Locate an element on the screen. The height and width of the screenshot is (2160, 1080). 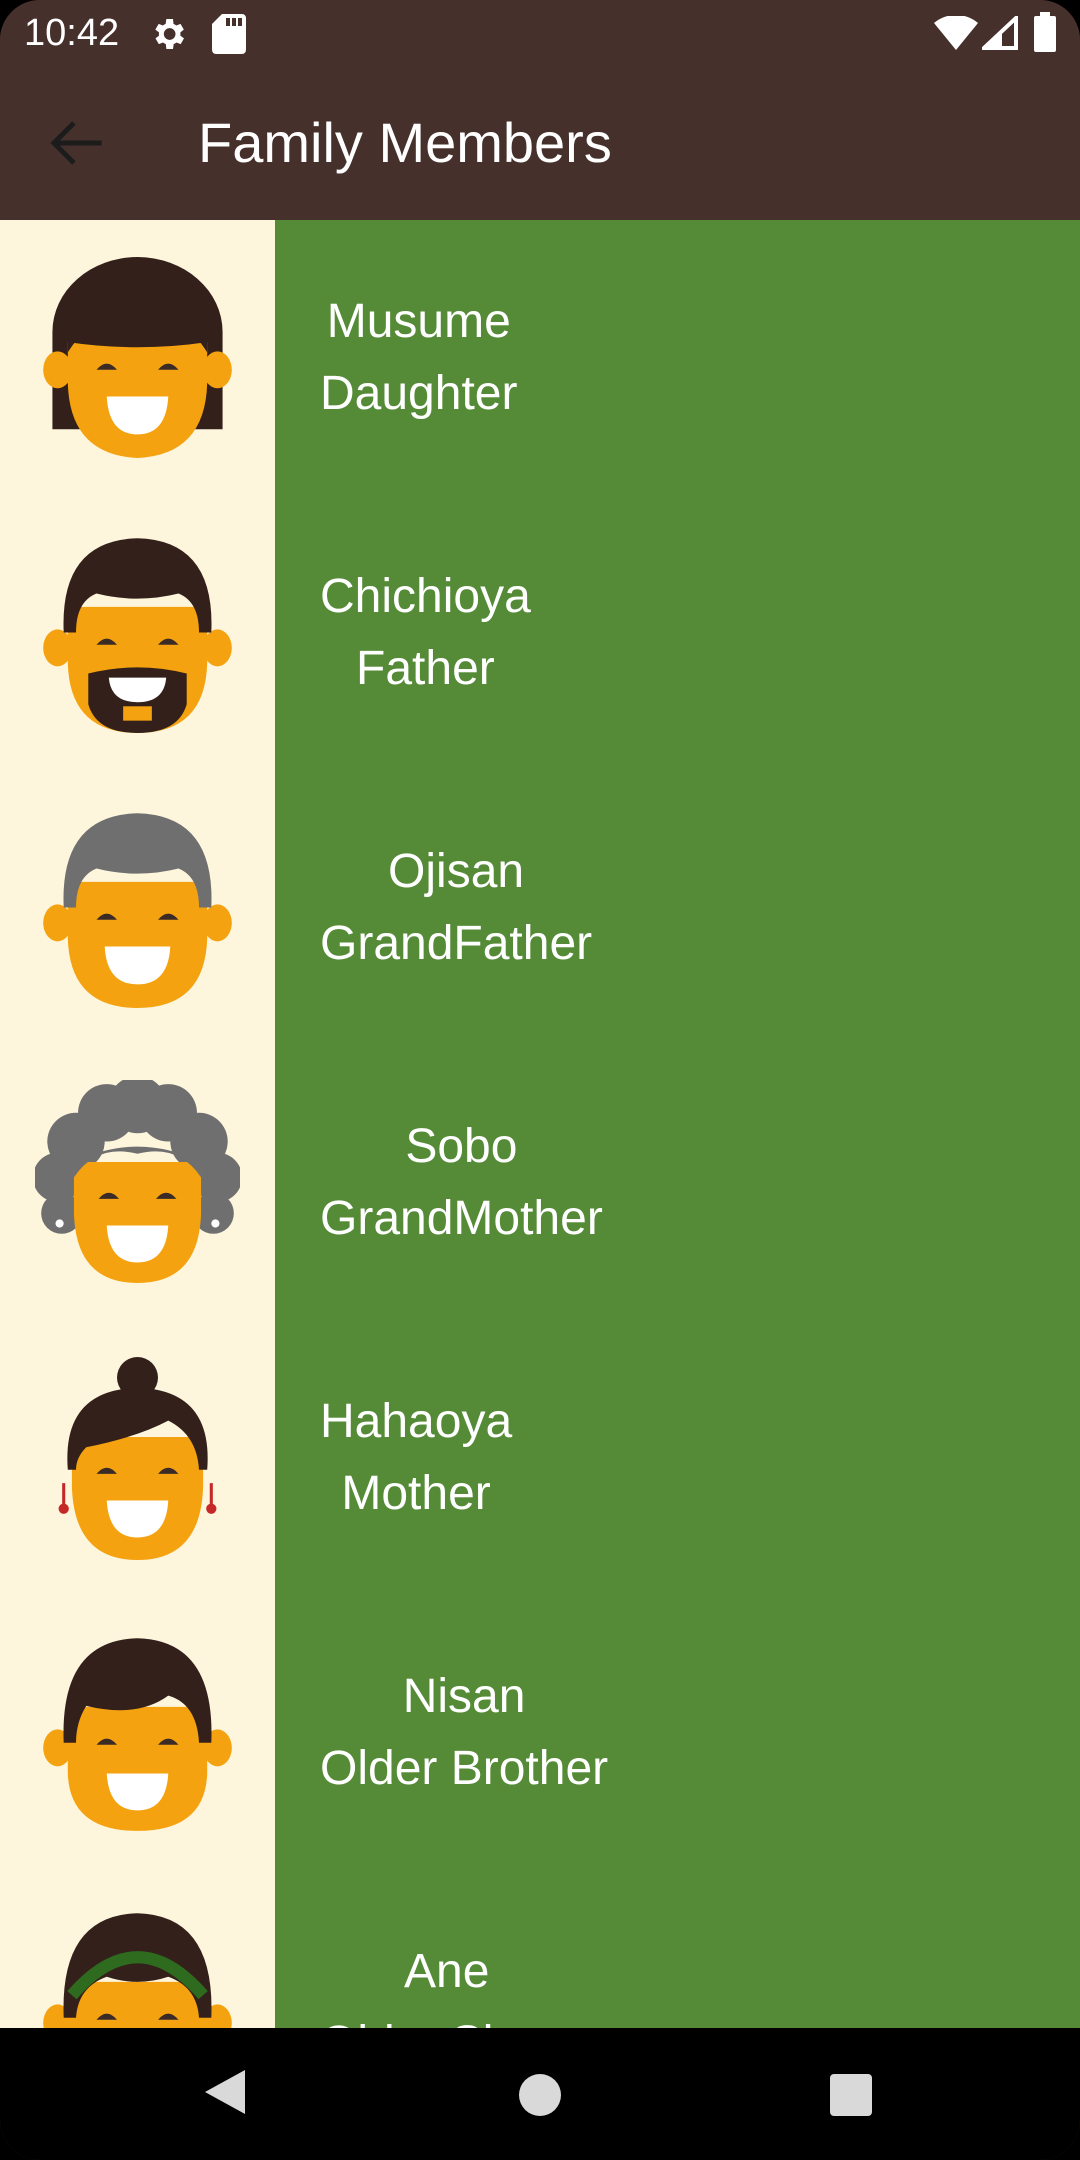
list-item-daughter: Musume Daughter is located at coordinates (540, 357).